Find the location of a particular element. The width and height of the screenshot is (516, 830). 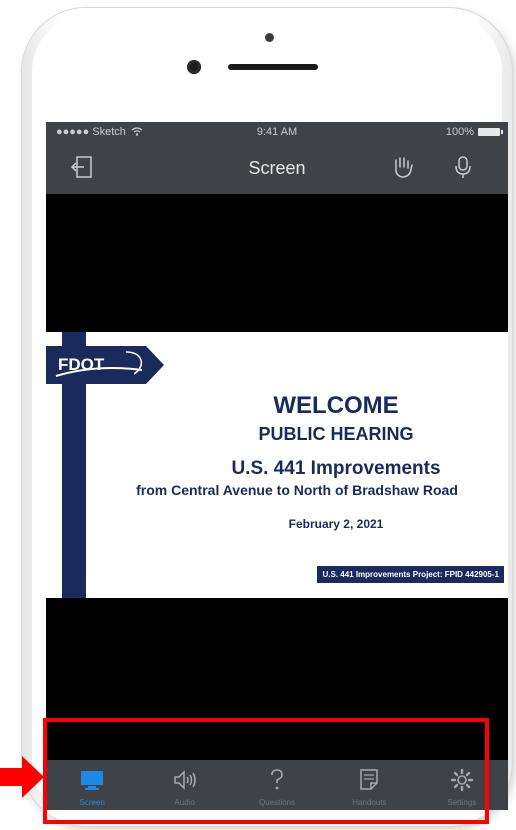

battery-status: 100% is located at coordinates (474, 132).